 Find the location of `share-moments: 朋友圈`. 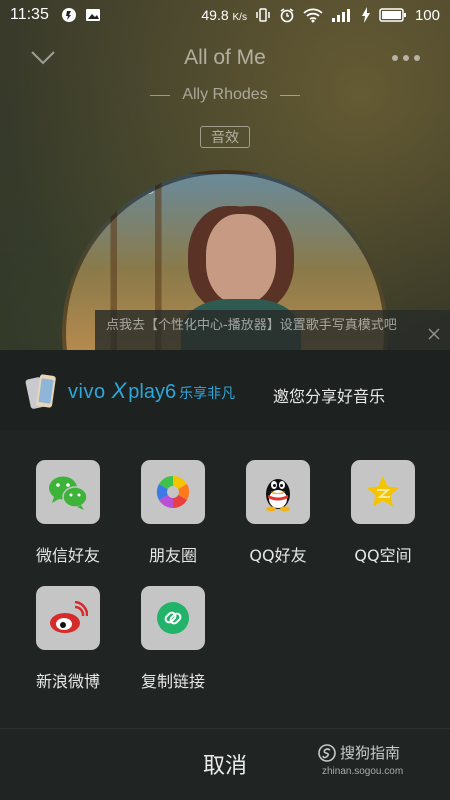

share-moments: 朋友圈 is located at coordinates (173, 515).